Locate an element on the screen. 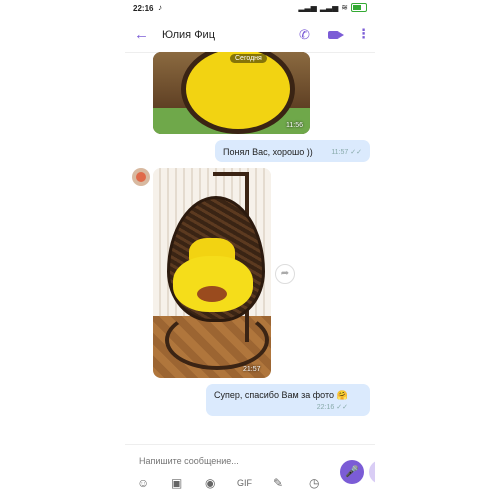  photo-yellow-seat is located at coordinates (213, 284).